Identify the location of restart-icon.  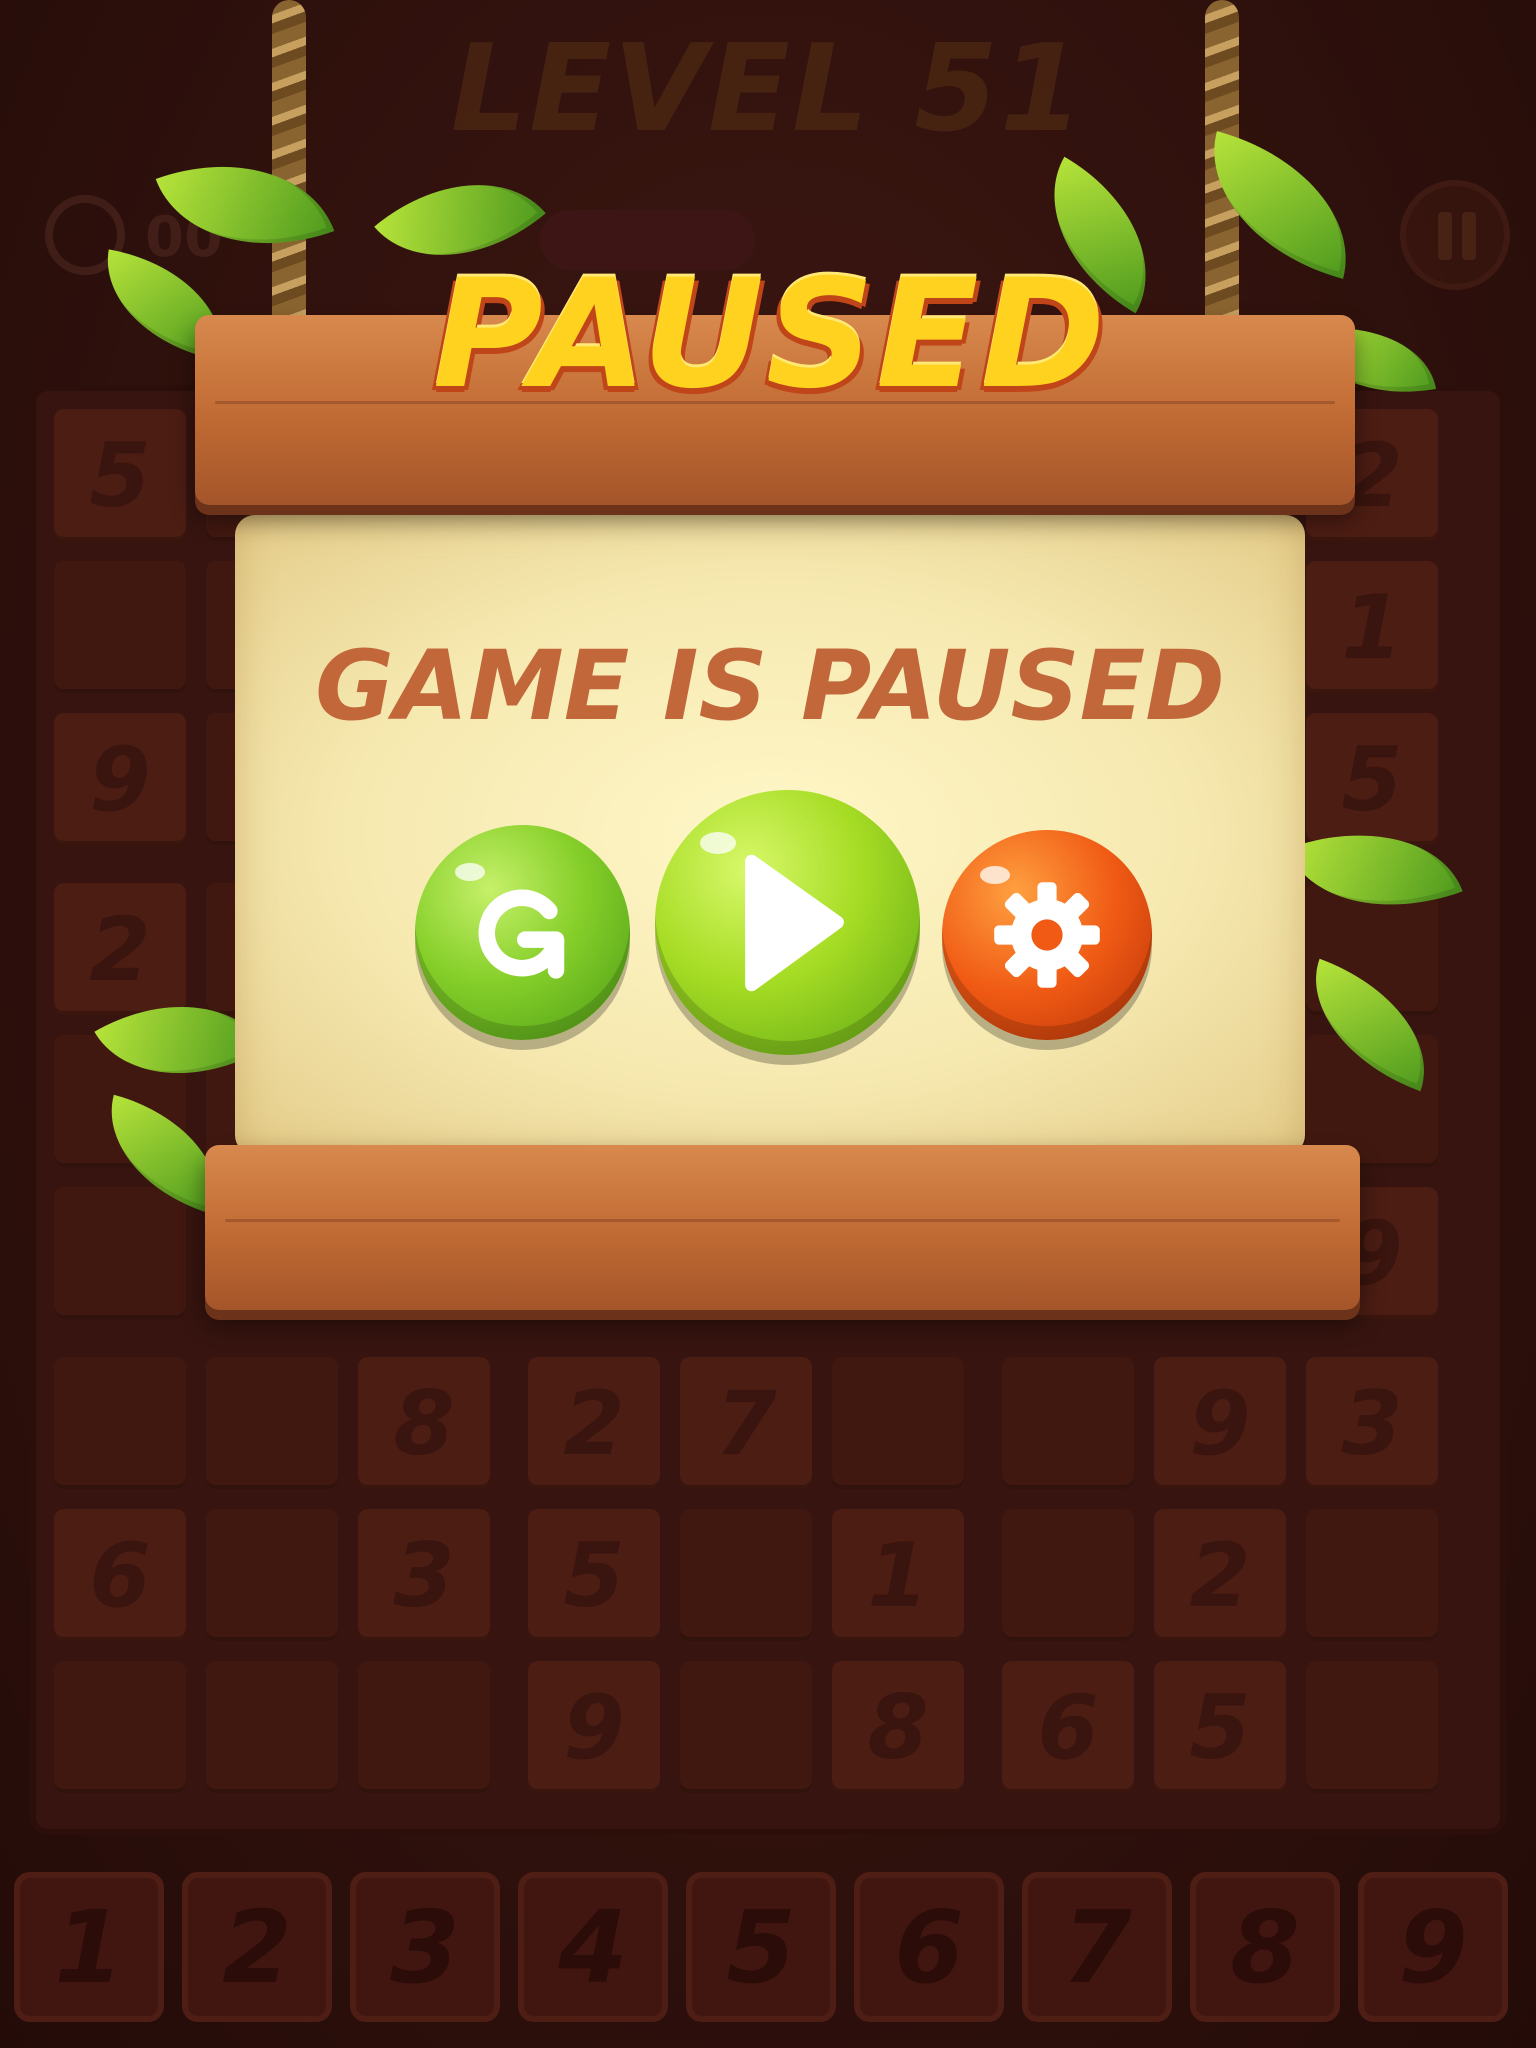
(523, 933).